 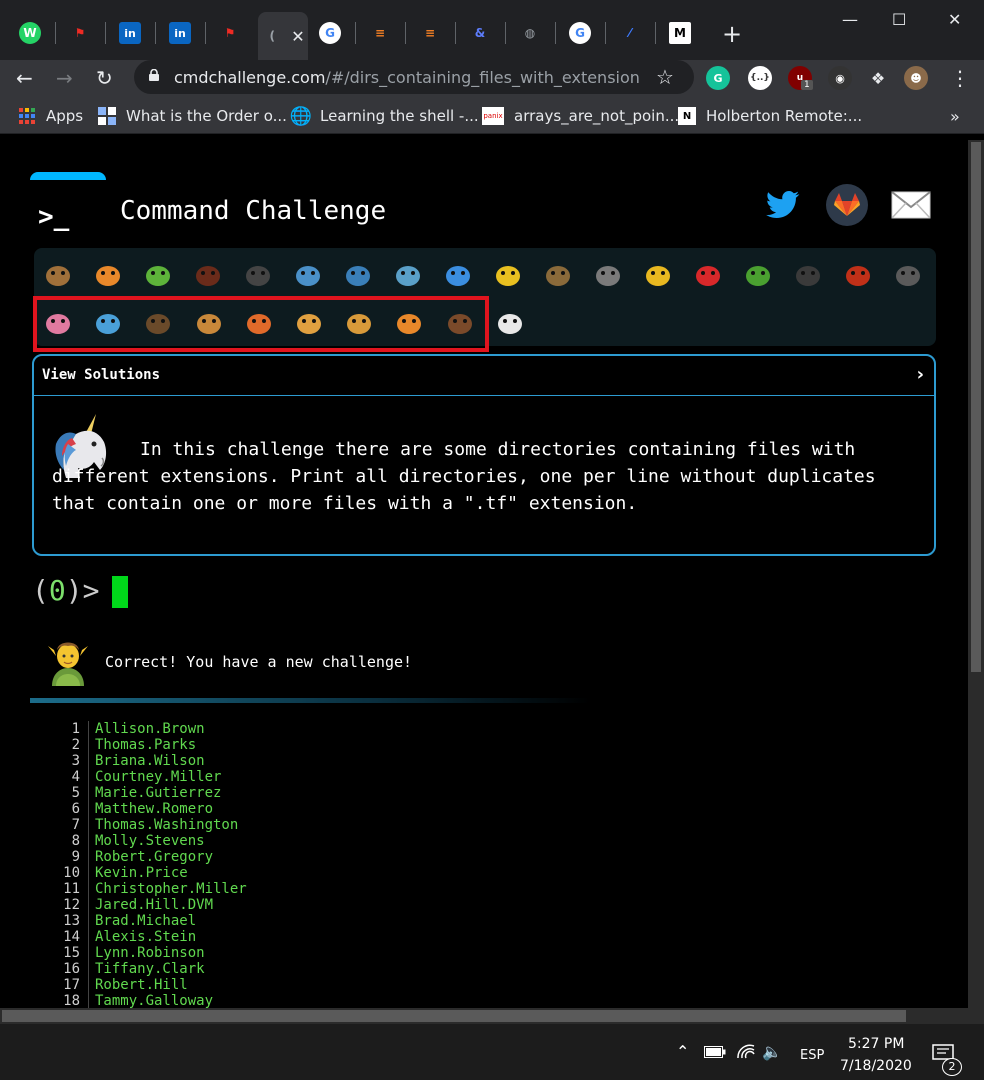 I want to click on email-icon, so click(x=911, y=205).